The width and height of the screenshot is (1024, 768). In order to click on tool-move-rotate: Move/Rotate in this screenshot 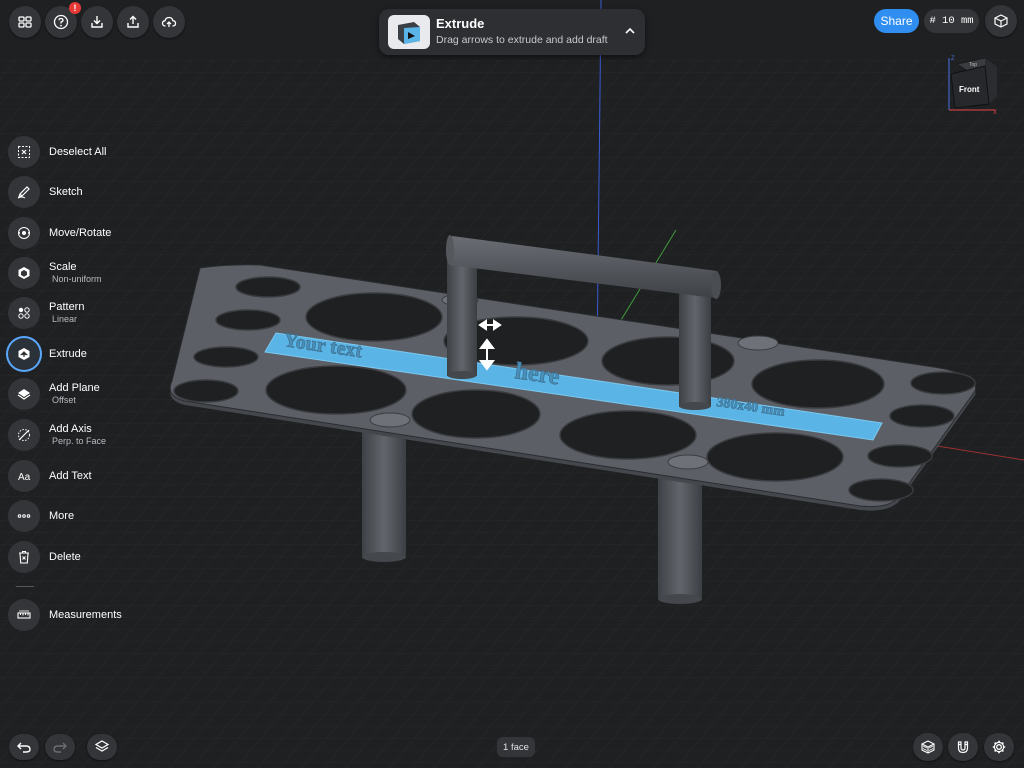, I will do `click(98, 233)`.